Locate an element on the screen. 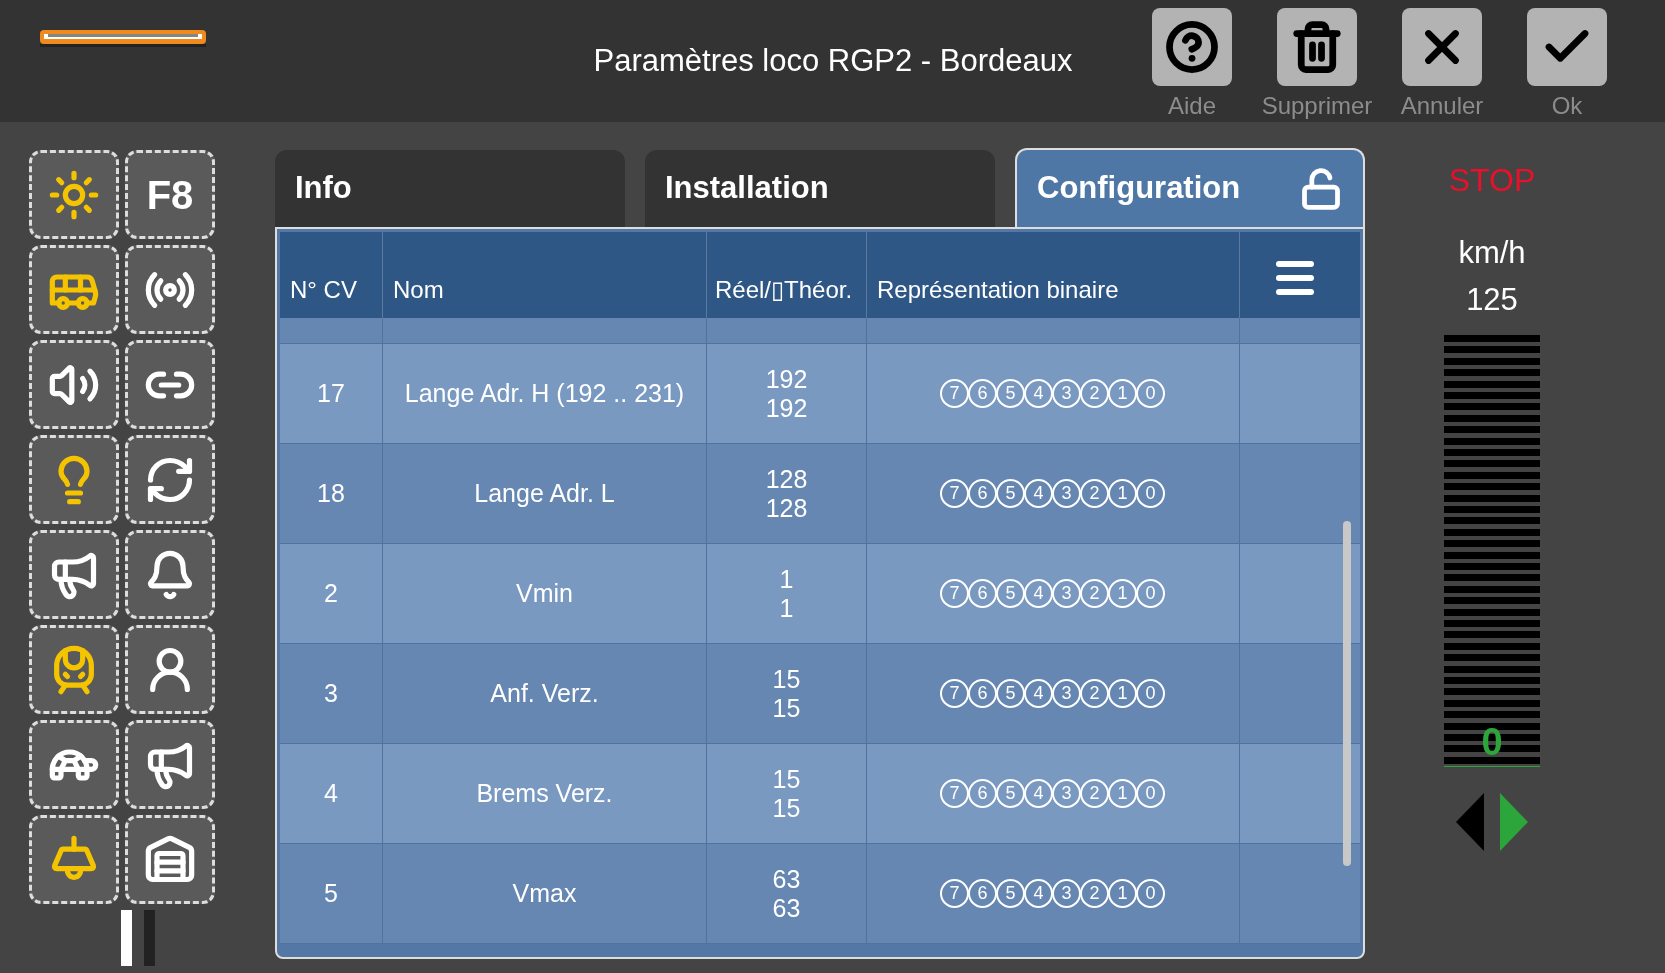 The height and width of the screenshot is (973, 1665). scrollbar is located at coordinates (1347, 693).